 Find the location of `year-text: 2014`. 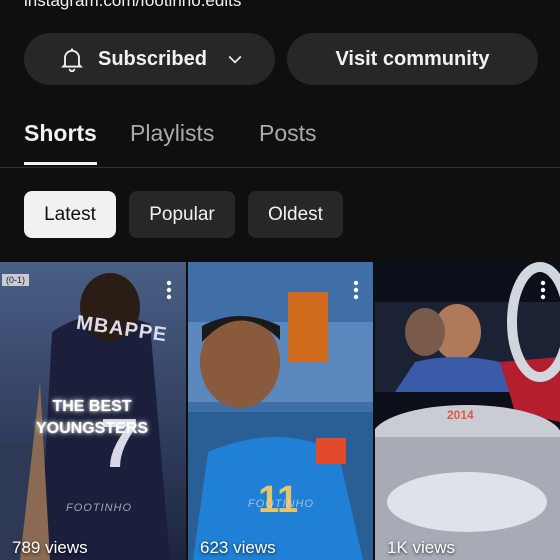

year-text: 2014 is located at coordinates (460, 415).